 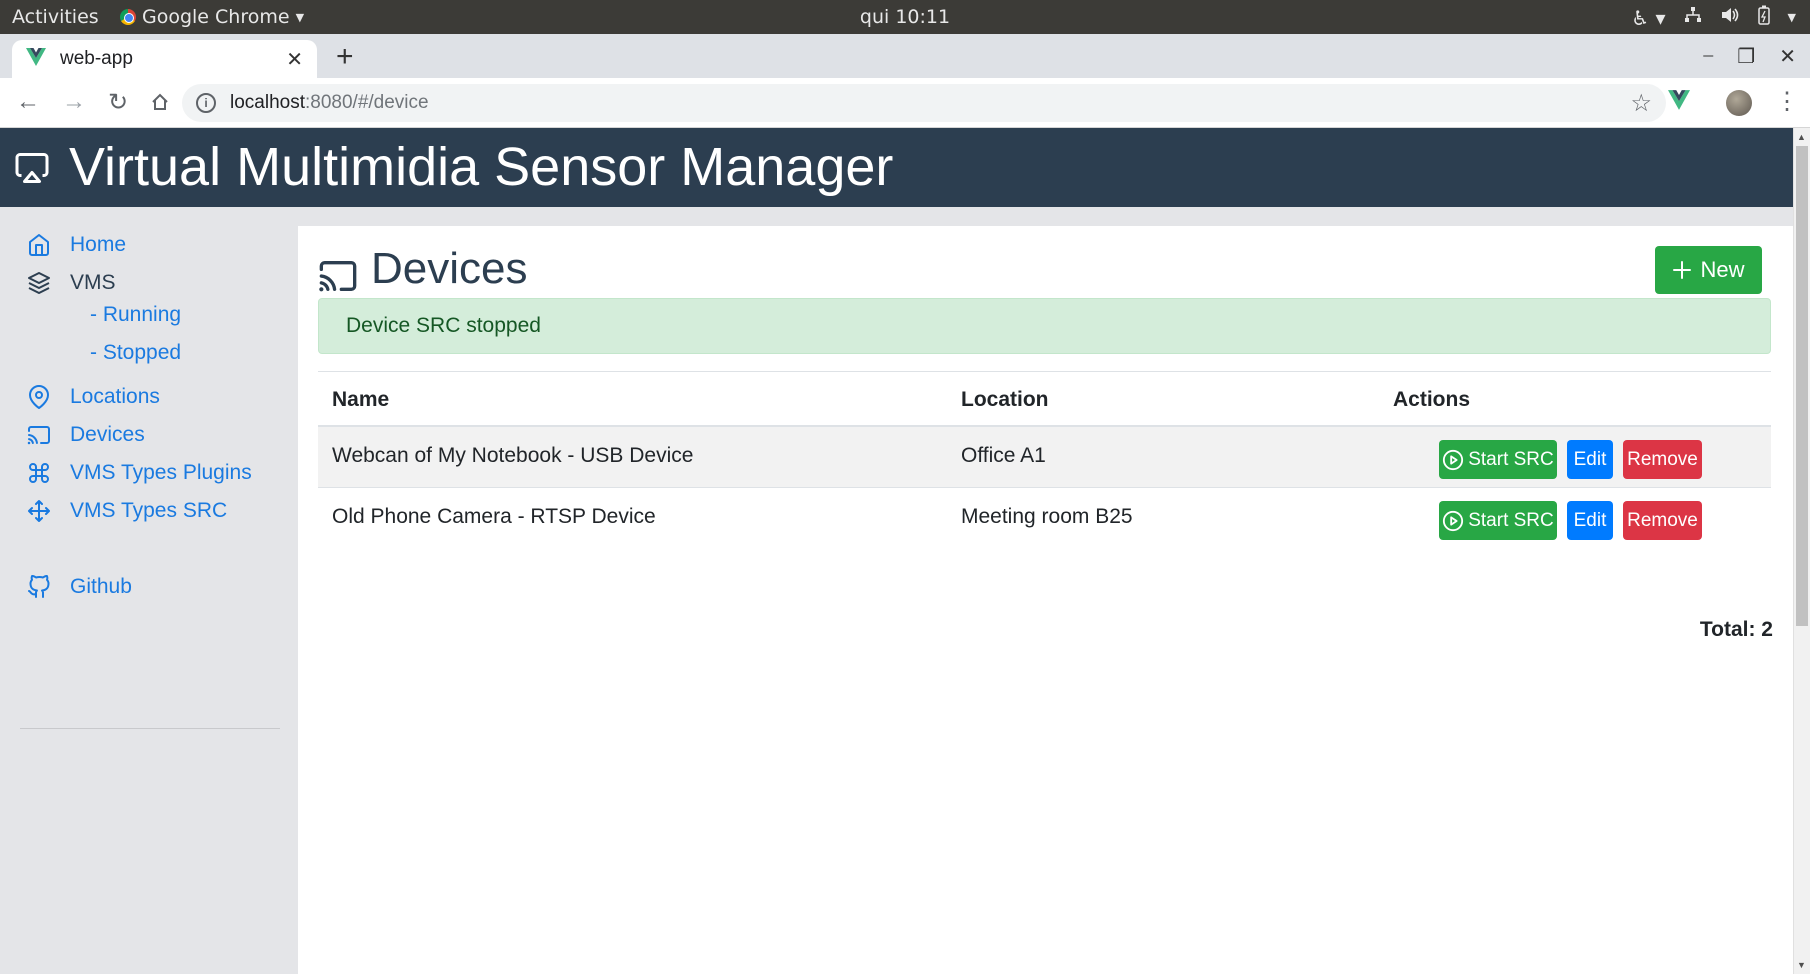 What do you see at coordinates (1005, 400) in the screenshot?
I see `column-header-location: Location` at bounding box center [1005, 400].